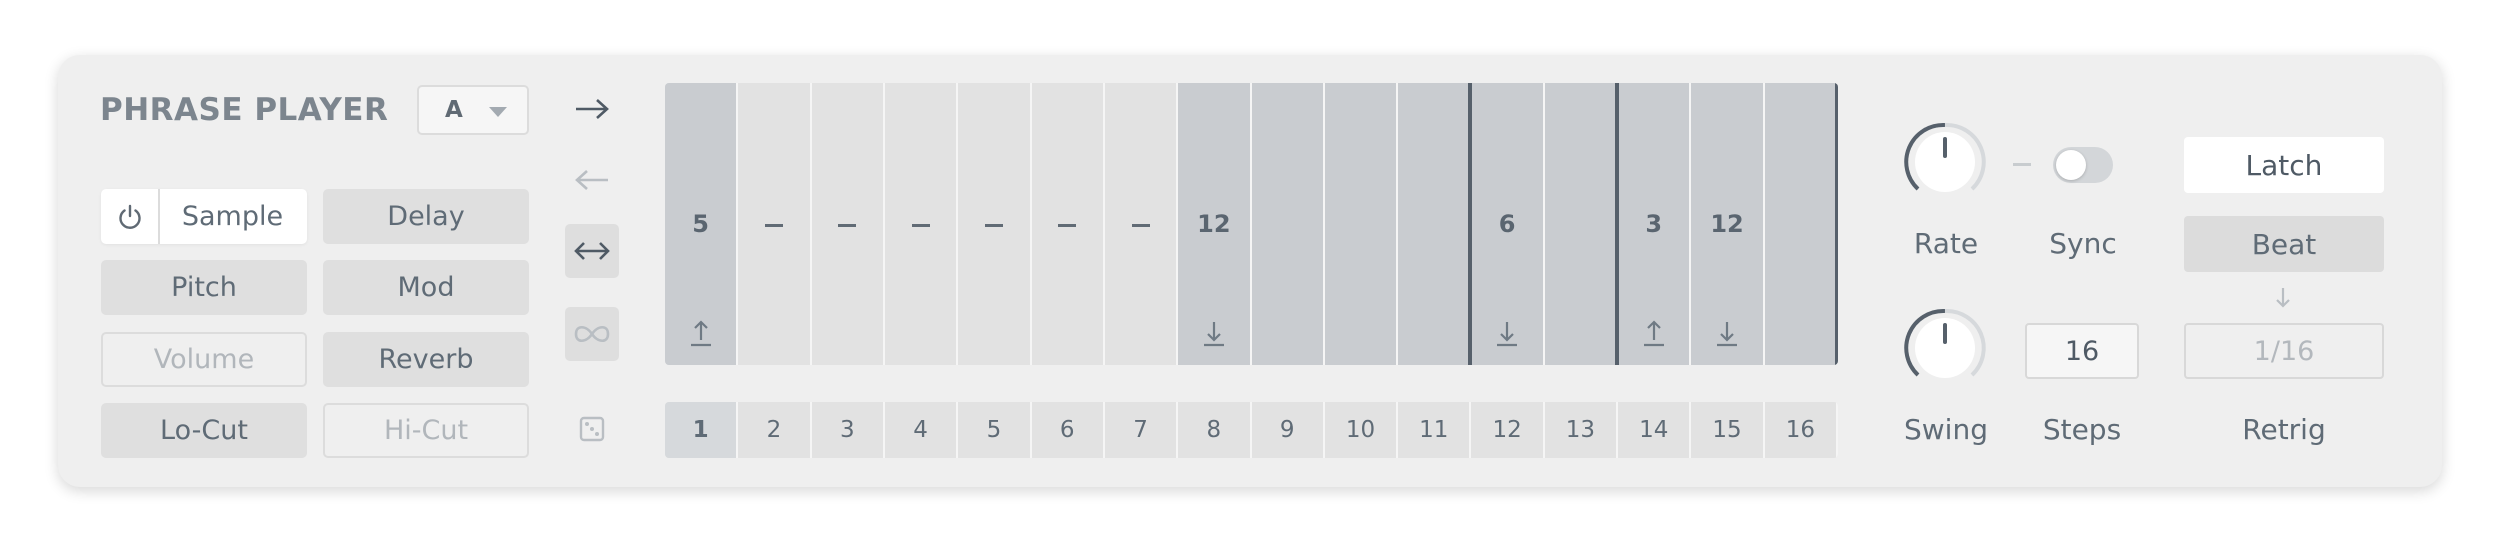 This screenshot has width=2500, height=548. I want to click on swing-knob, so click(1945, 348).